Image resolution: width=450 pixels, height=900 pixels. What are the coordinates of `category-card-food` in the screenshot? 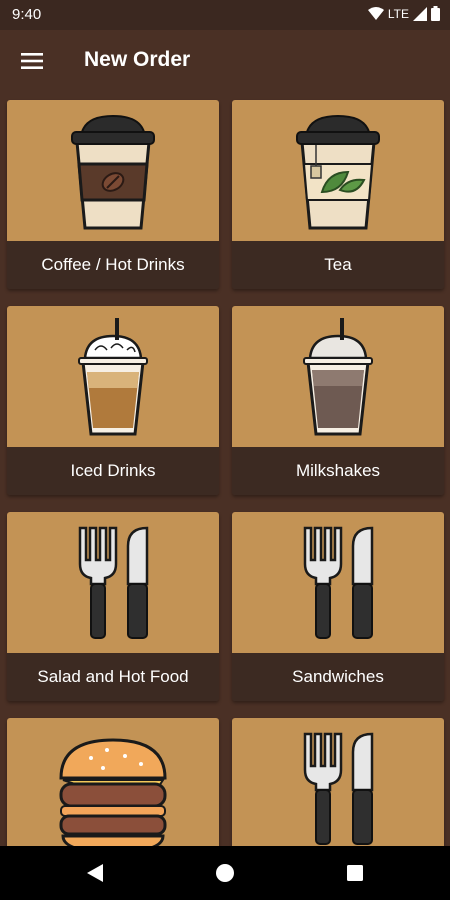 It's located at (338, 782).